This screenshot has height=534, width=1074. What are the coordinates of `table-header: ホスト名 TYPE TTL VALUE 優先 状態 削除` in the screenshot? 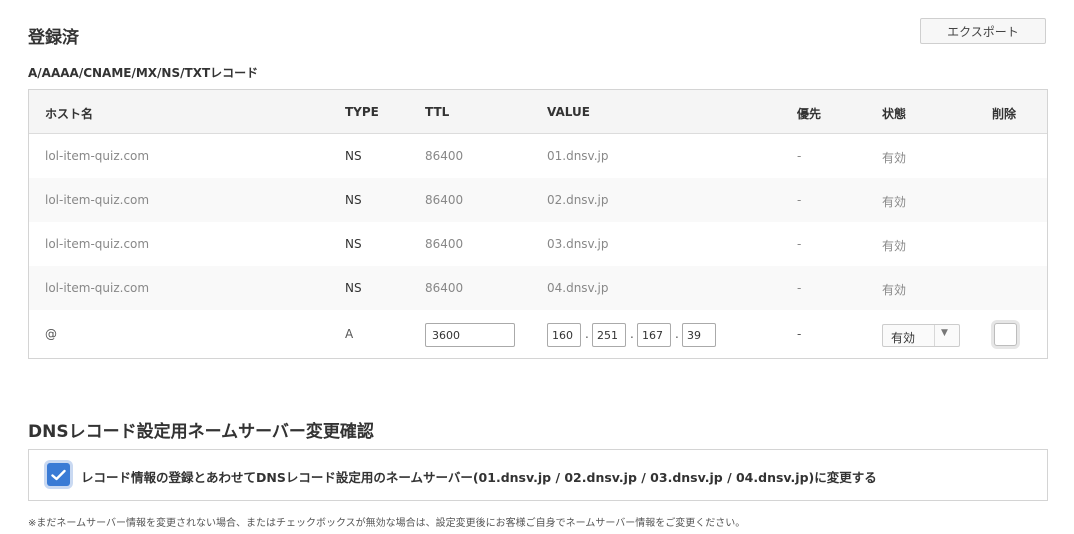 It's located at (538, 112).